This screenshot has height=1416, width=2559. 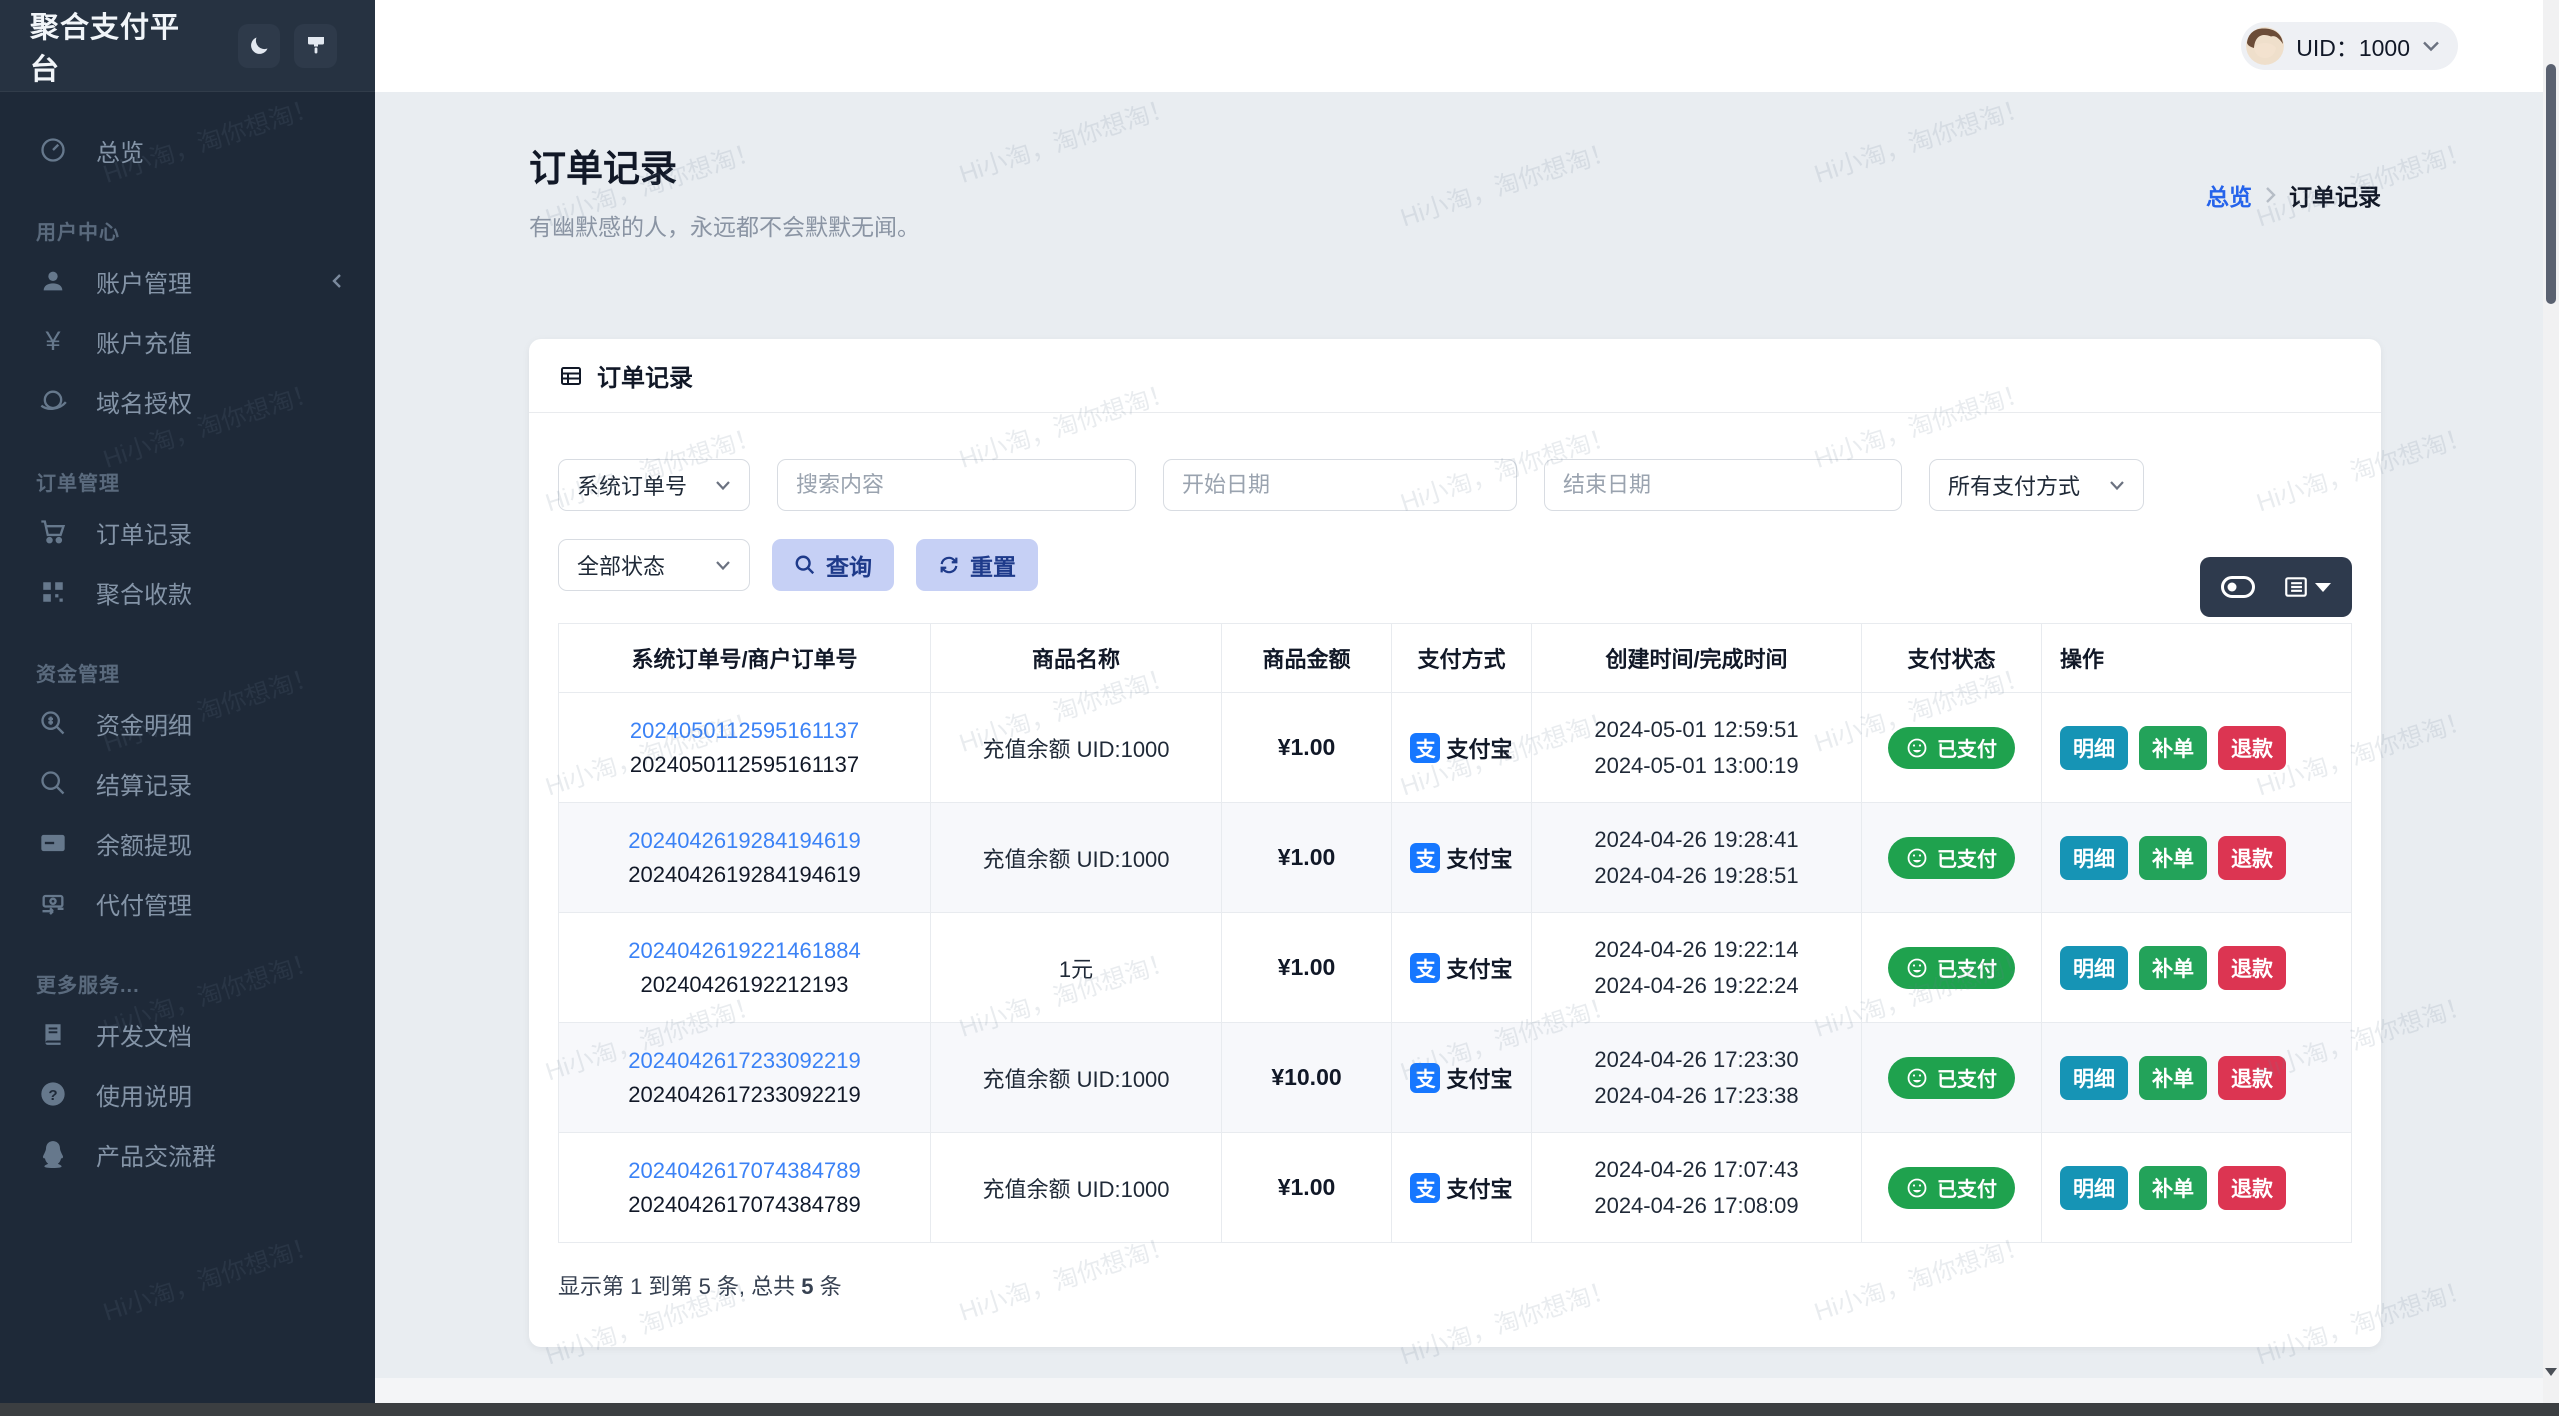 What do you see at coordinates (315, 45) in the screenshot?
I see `theme-button` at bounding box center [315, 45].